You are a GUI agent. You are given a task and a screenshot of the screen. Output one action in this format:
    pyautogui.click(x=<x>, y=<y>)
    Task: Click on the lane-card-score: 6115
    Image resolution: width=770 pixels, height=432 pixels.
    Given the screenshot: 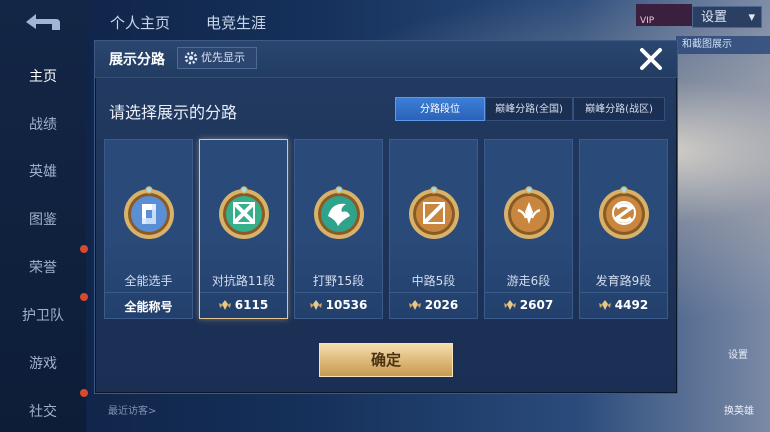 What is the action you would take?
    pyautogui.click(x=243, y=305)
    